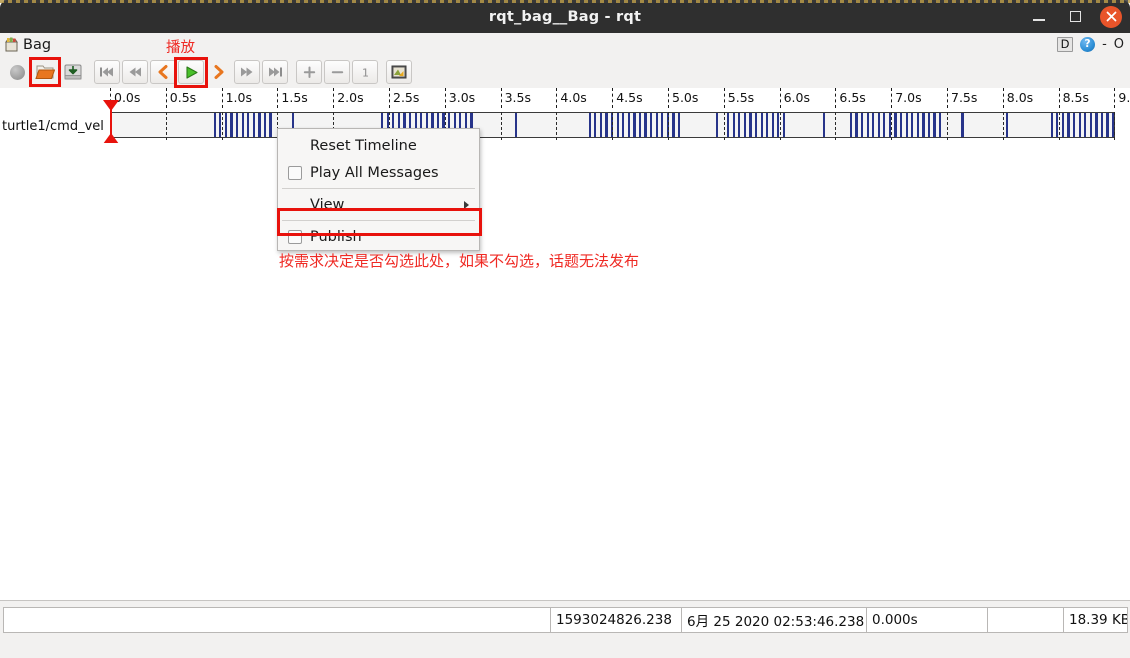  I want to click on rewind-button, so click(135, 72).